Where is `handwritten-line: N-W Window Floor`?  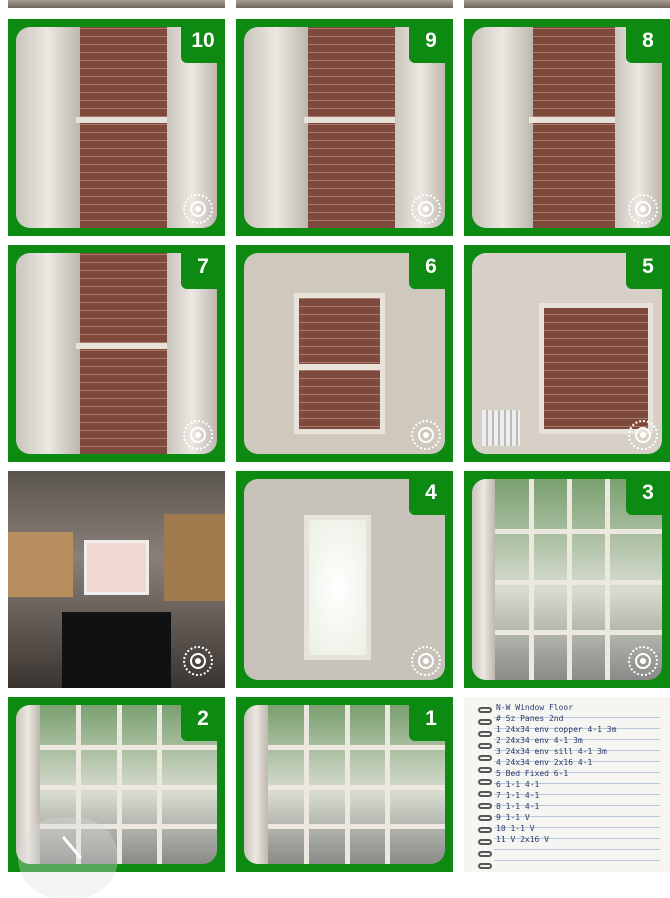 handwritten-line: N-W Window Floor is located at coordinates (535, 707).